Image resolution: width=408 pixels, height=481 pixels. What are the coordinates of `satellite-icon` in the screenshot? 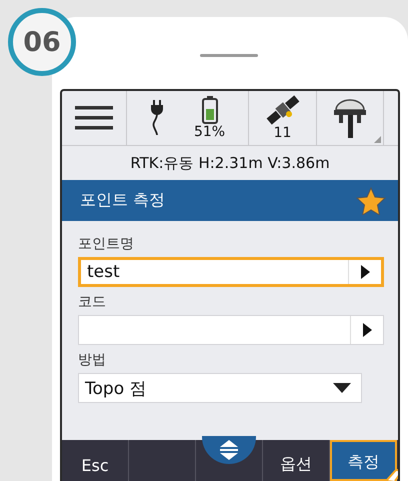 It's located at (282, 110).